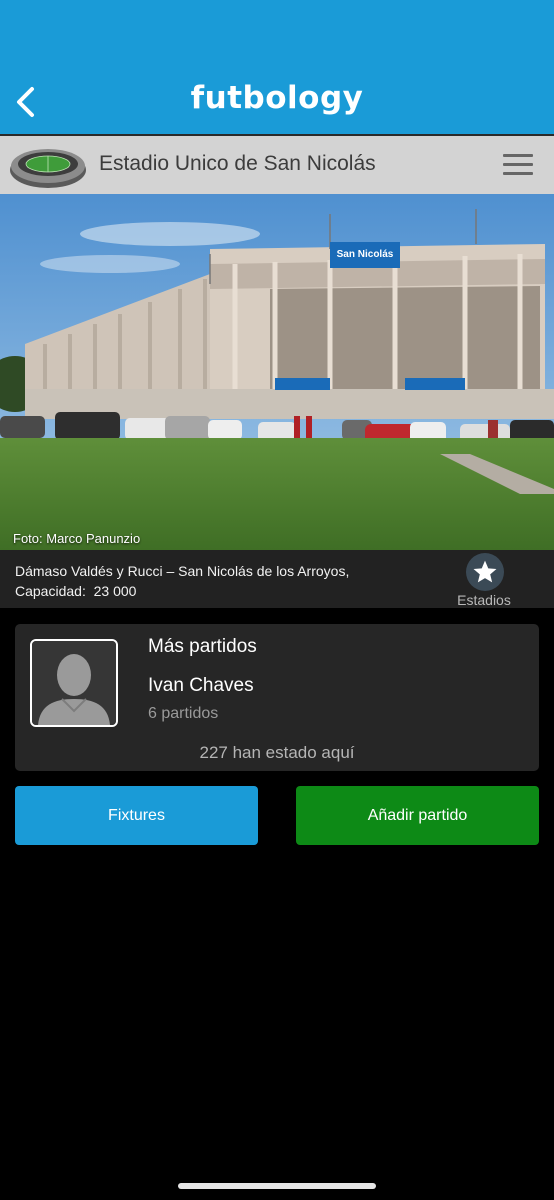 The width and height of the screenshot is (554, 1200). Describe the element at coordinates (202, 646) in the screenshot. I see `more-matches-title: Más partidos` at that location.